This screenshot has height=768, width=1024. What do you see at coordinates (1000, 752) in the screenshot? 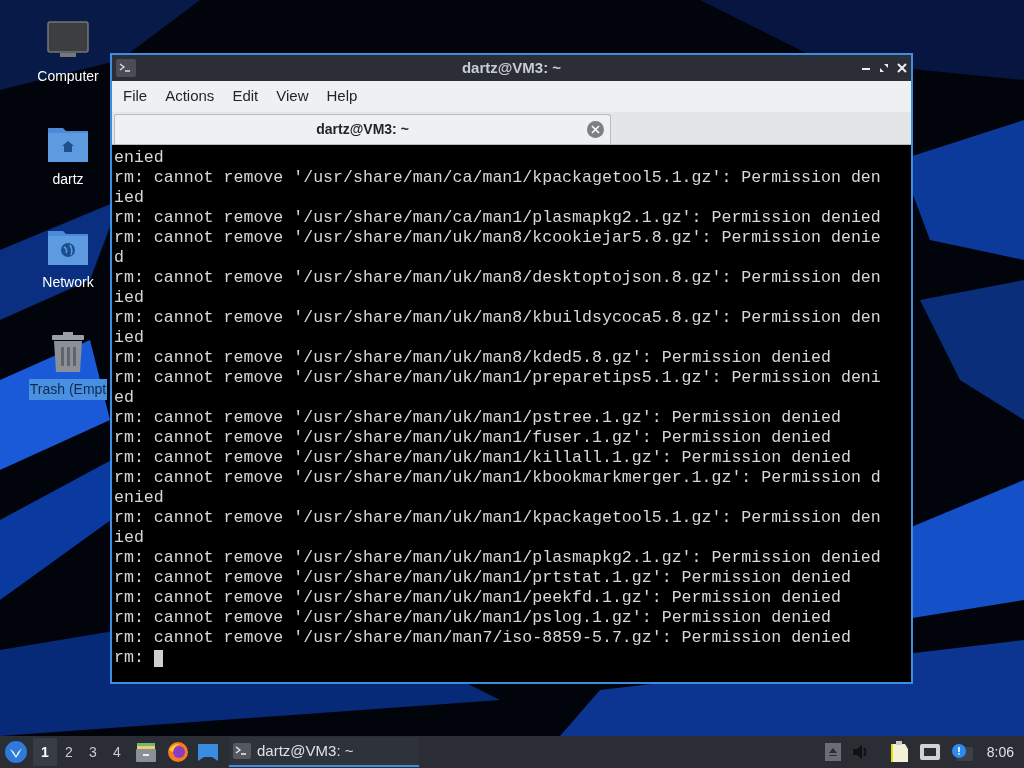
I see `clock: 8:06` at bounding box center [1000, 752].